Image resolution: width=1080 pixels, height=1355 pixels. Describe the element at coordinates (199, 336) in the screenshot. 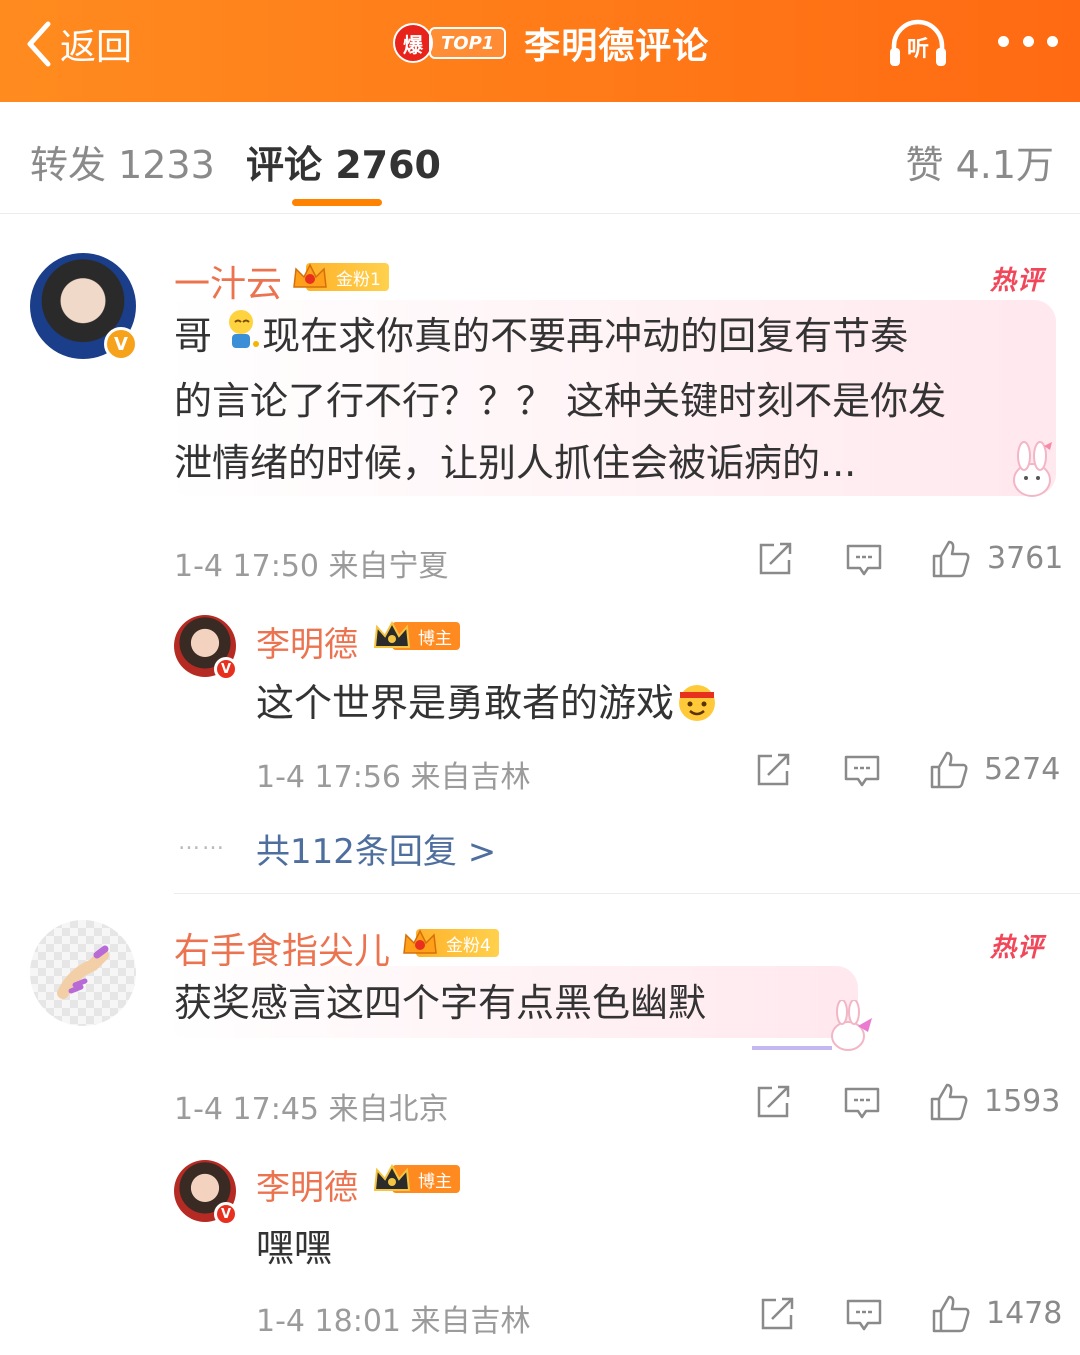

I see `comment-text-line: 哥` at that location.